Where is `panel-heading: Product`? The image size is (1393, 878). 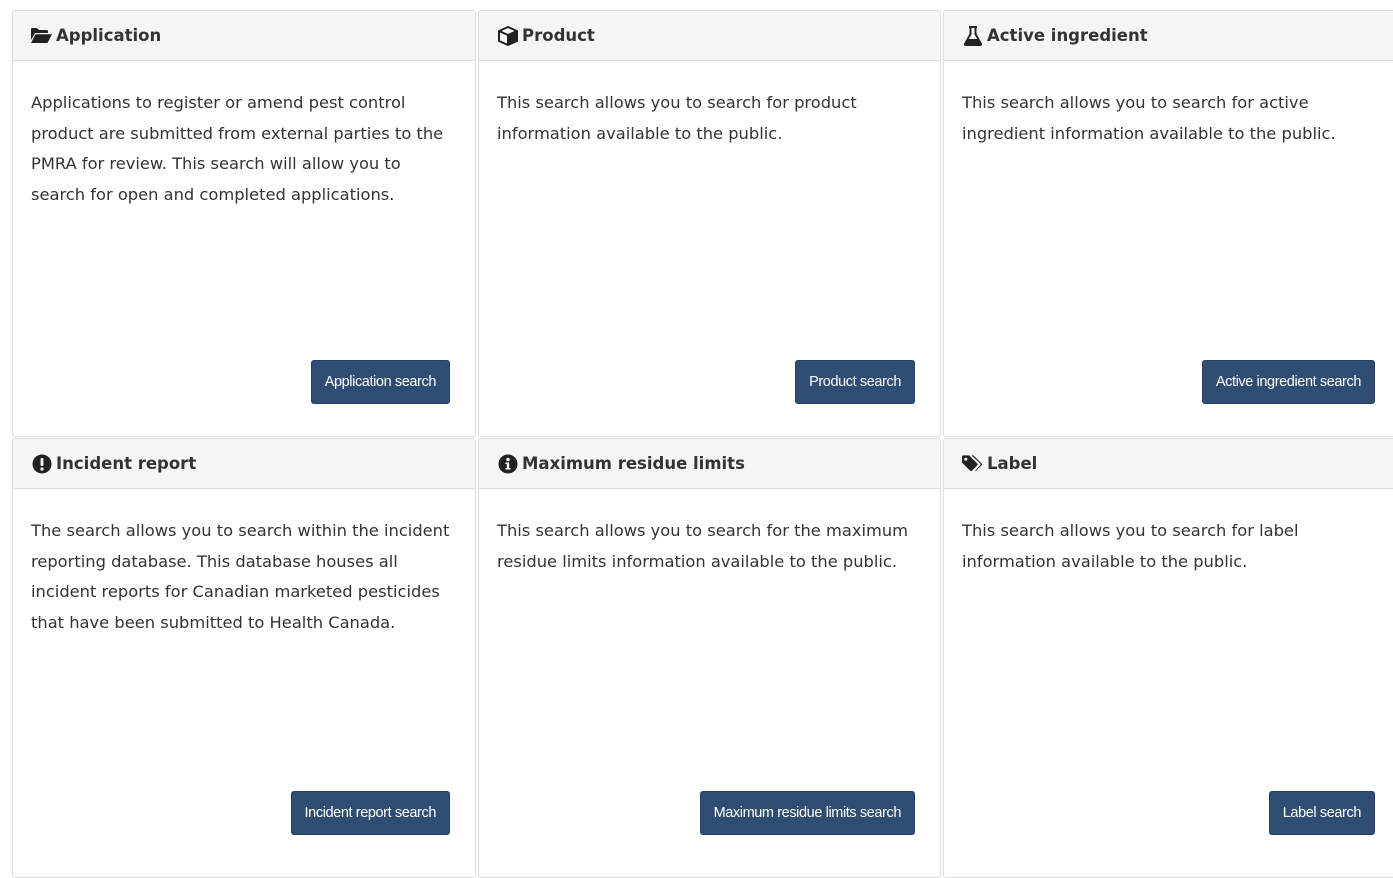
panel-heading: Product is located at coordinates (709, 36).